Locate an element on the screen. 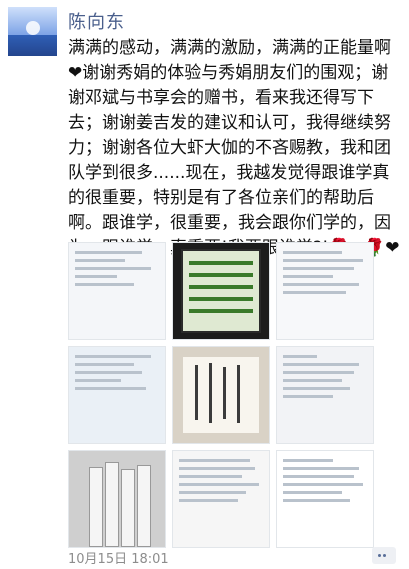 The image size is (409, 569). post-timestamp: 10月15日 18:01 is located at coordinates (118, 559).